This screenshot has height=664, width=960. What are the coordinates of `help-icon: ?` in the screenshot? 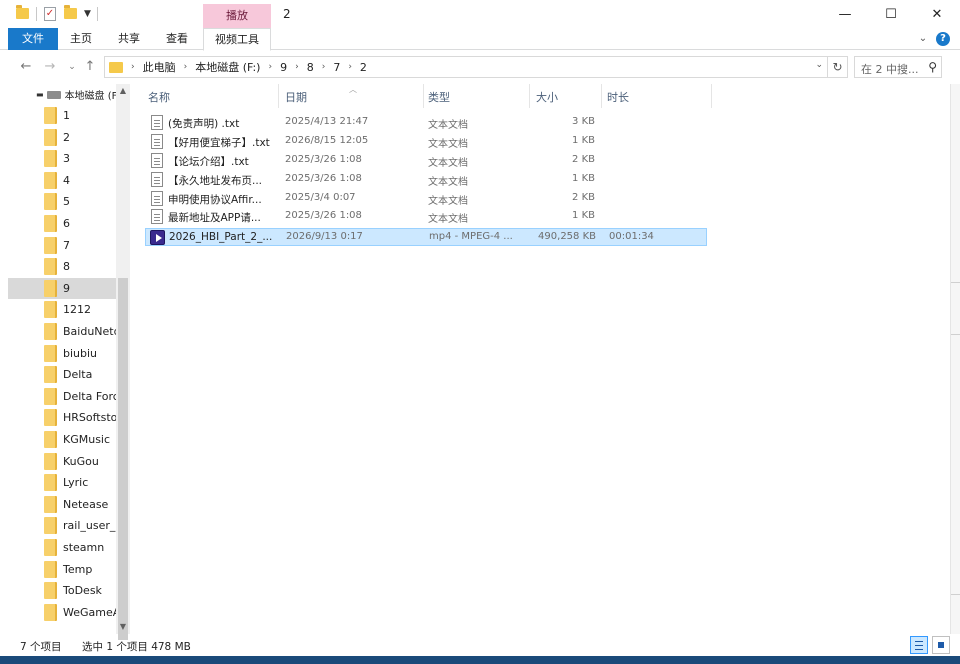 It's located at (943, 39).